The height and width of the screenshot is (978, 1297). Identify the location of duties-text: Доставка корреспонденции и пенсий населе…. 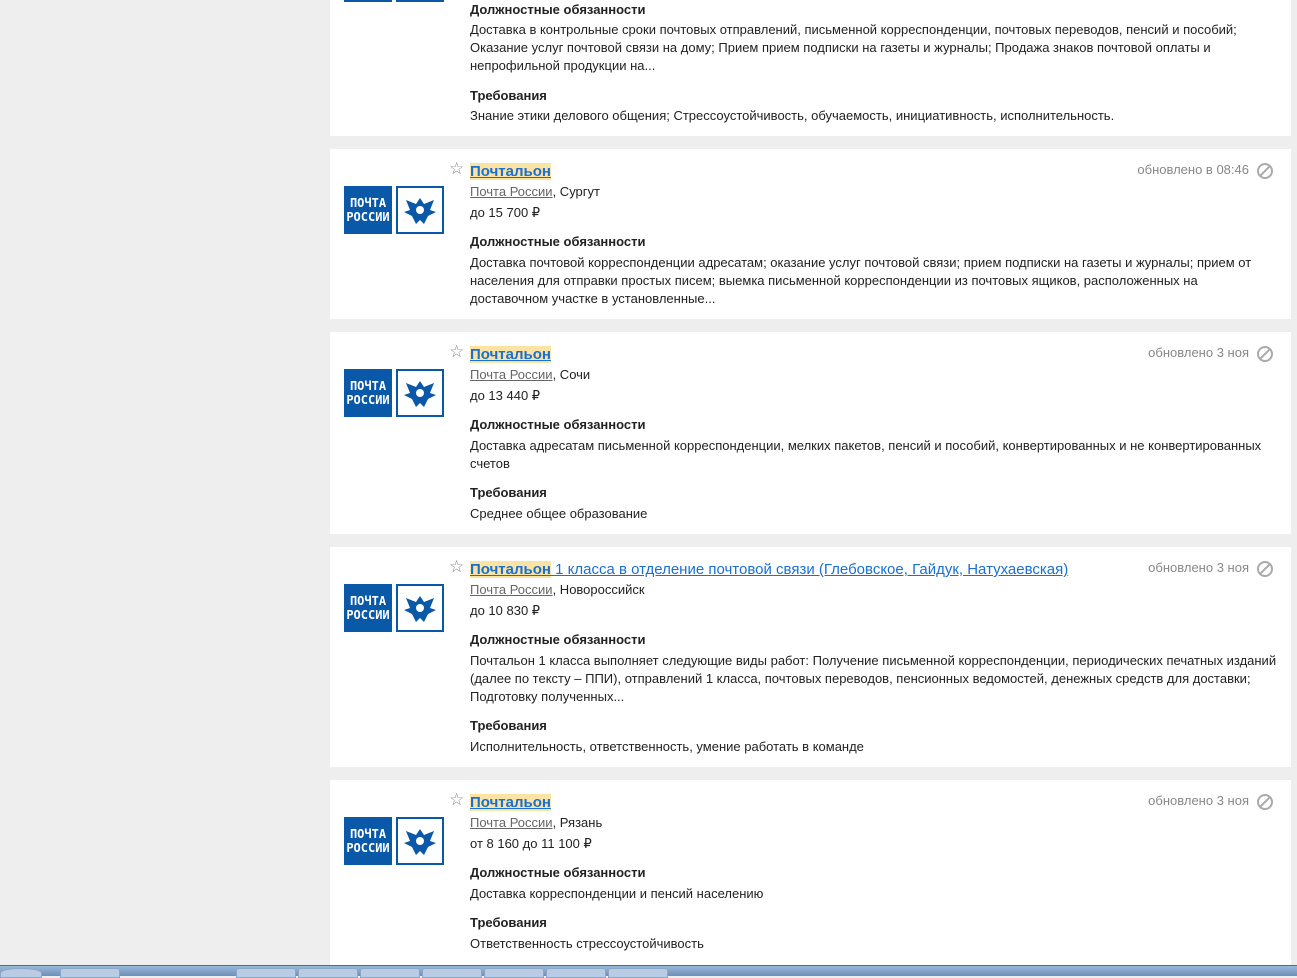
(617, 893).